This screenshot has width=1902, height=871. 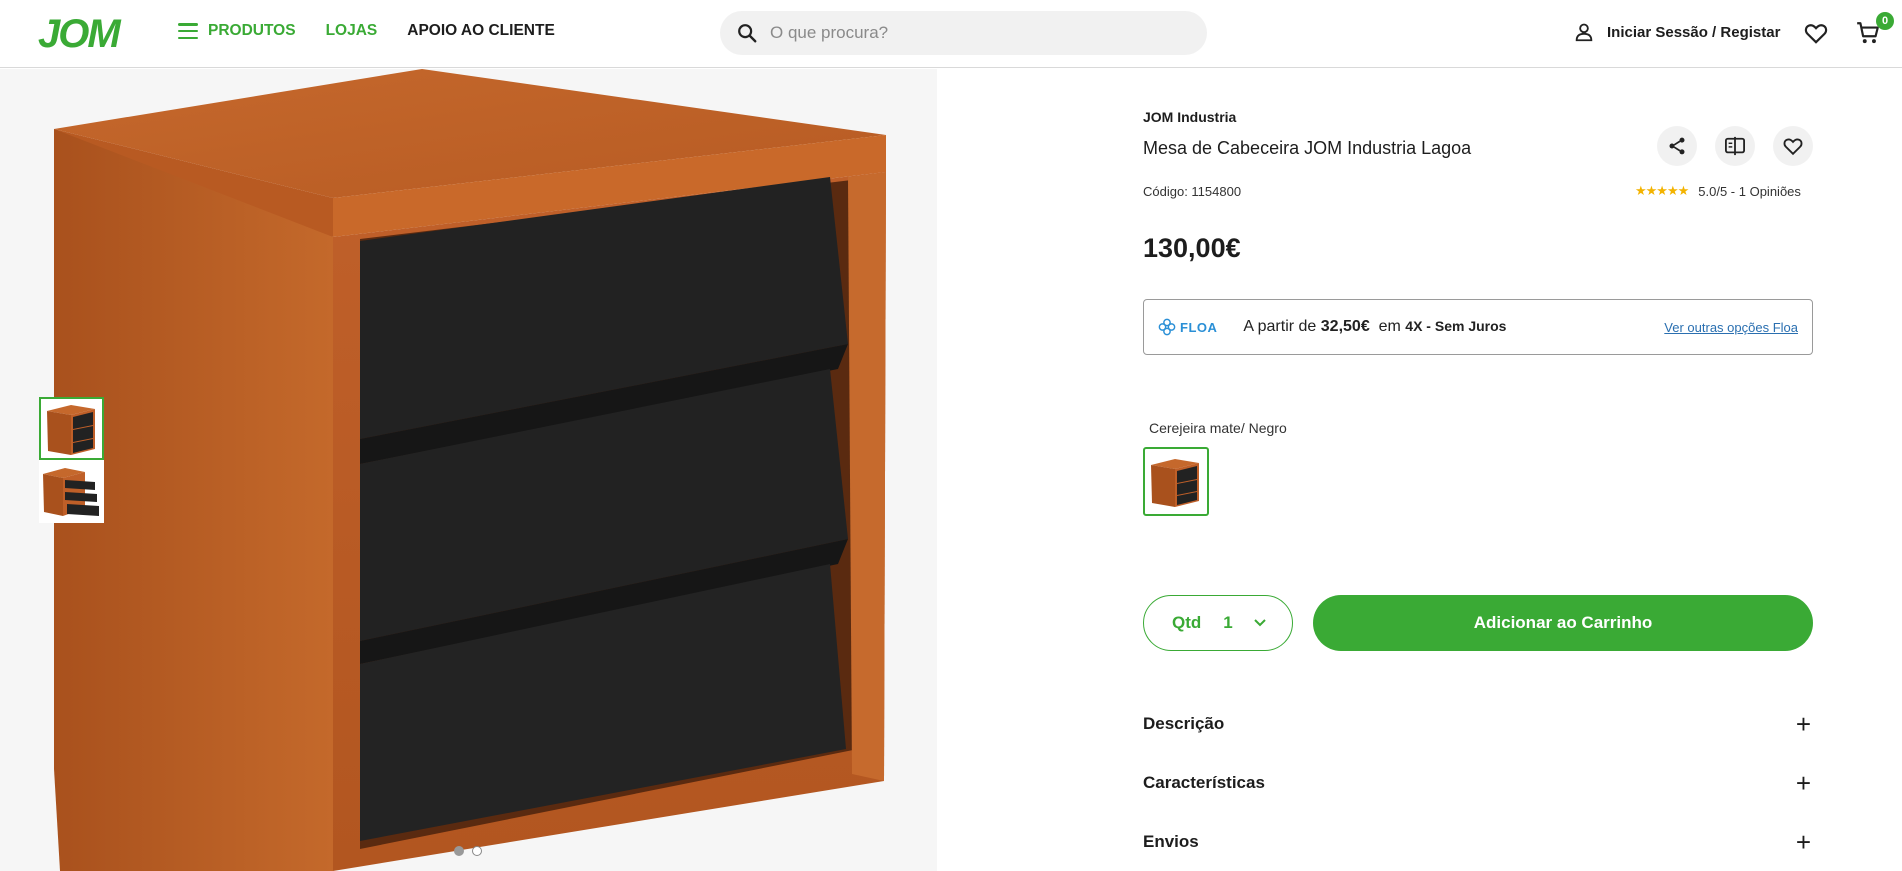 I want to click on accordion-caracteristicas: Características +, so click(x=1478, y=783).